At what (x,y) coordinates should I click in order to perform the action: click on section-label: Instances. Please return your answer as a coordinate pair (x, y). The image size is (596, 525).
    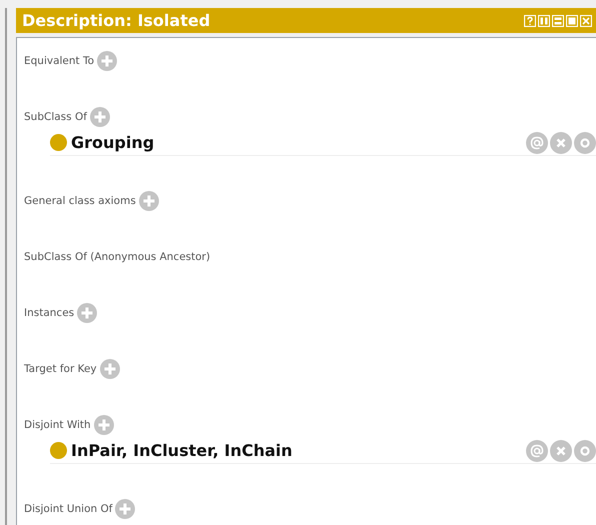
    Looking at the image, I should click on (49, 313).